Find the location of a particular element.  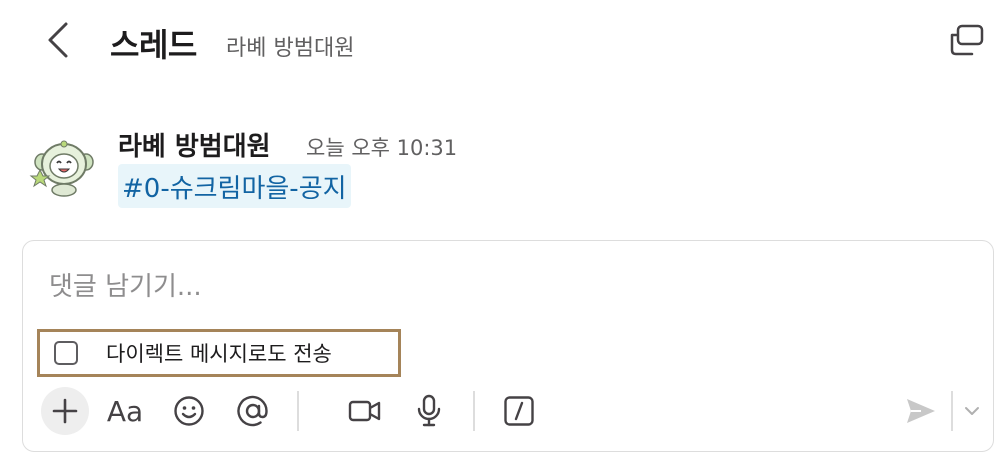

reply-input is located at coordinates (499, 287).